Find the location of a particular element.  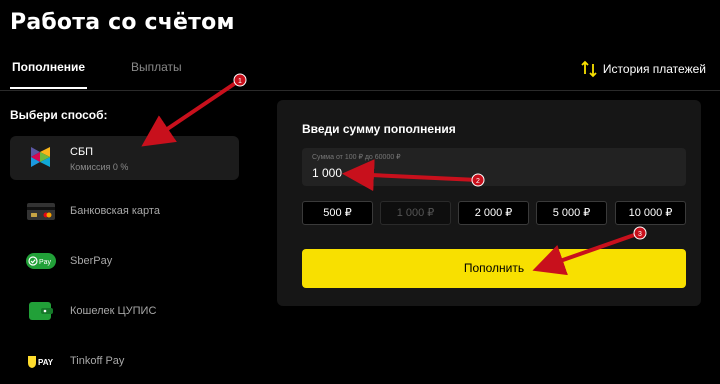

method-cupis-wallet-name: Кошелек ЦУПИС is located at coordinates (113, 311).